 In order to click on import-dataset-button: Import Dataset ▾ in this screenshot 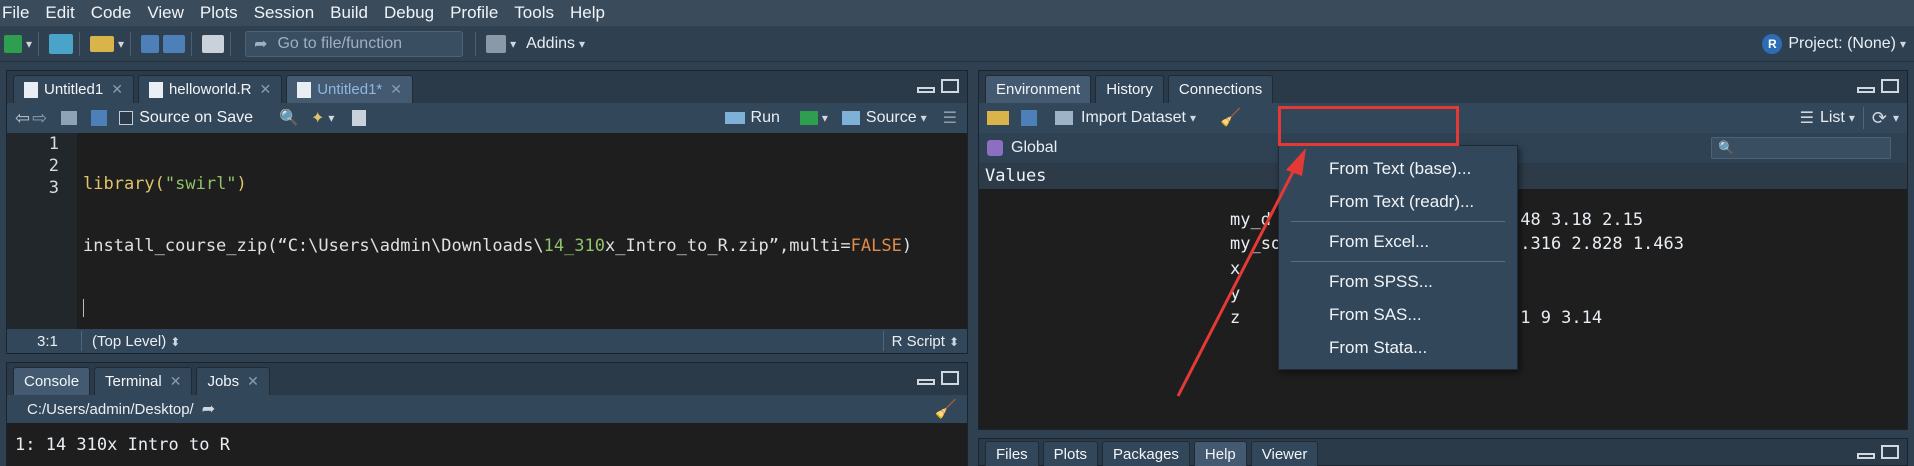, I will do `click(1125, 118)`.